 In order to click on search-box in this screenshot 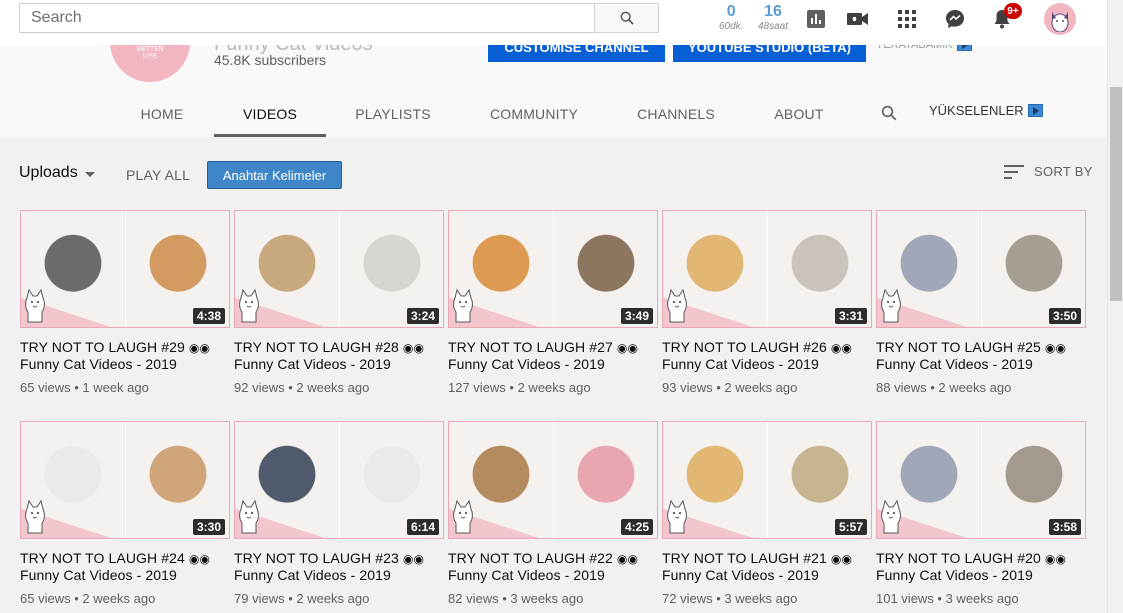, I will do `click(307, 18)`.